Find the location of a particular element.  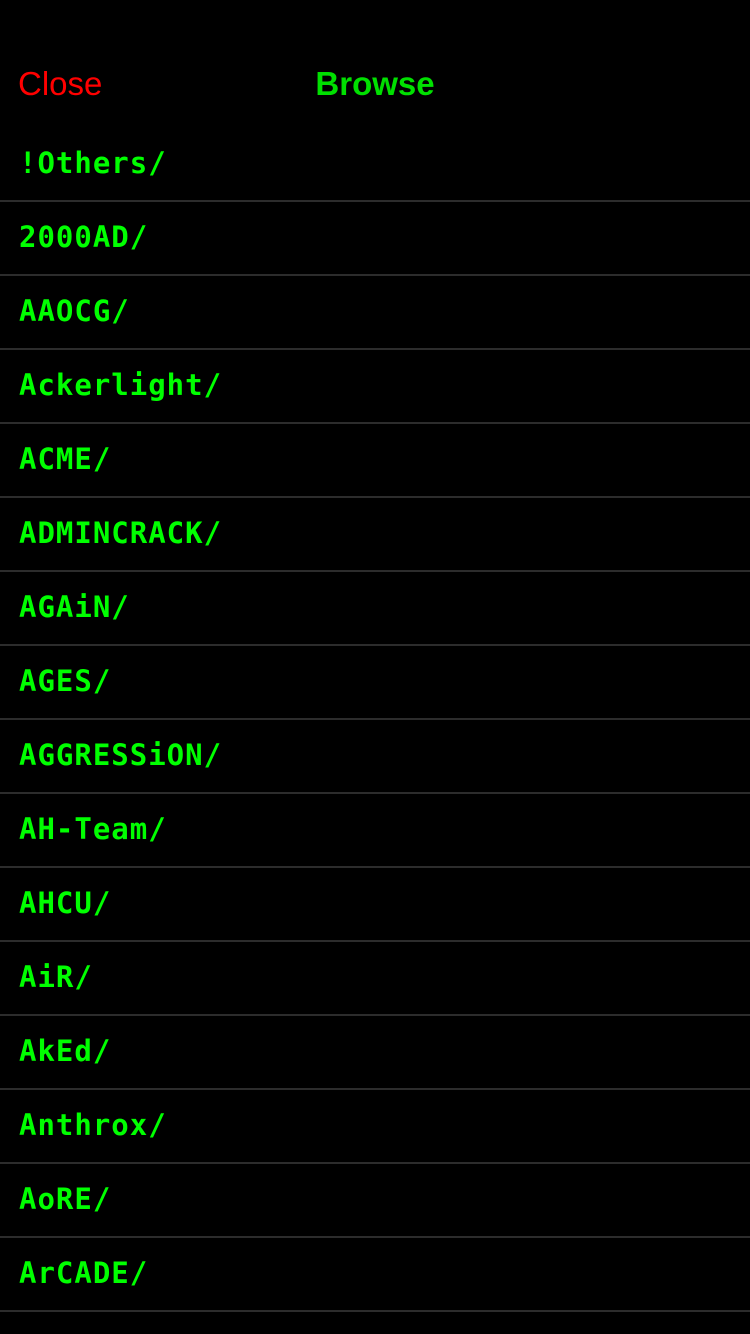

folder-label: ACME/ is located at coordinates (65, 459).